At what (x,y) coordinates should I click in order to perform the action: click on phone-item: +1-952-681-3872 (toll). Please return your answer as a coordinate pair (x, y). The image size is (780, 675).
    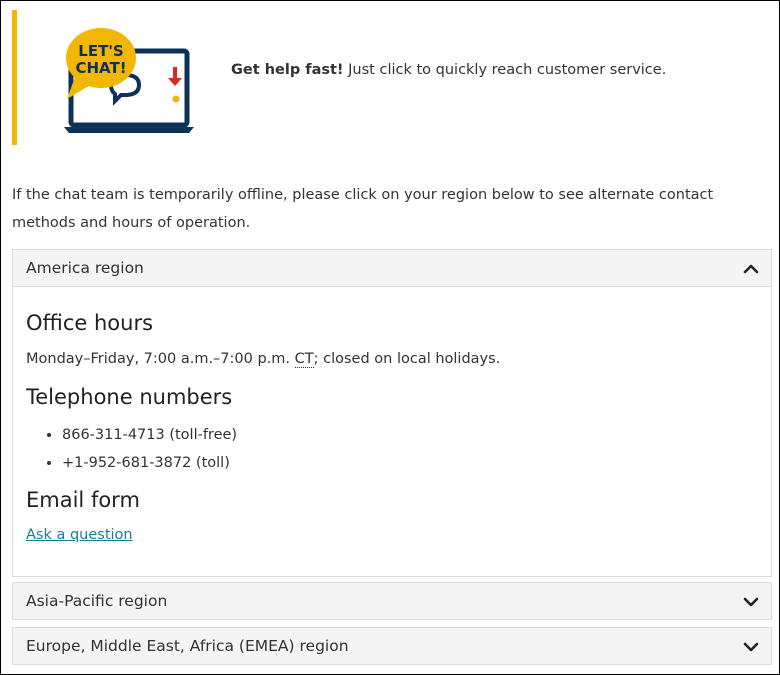
    Looking at the image, I should click on (149, 463).